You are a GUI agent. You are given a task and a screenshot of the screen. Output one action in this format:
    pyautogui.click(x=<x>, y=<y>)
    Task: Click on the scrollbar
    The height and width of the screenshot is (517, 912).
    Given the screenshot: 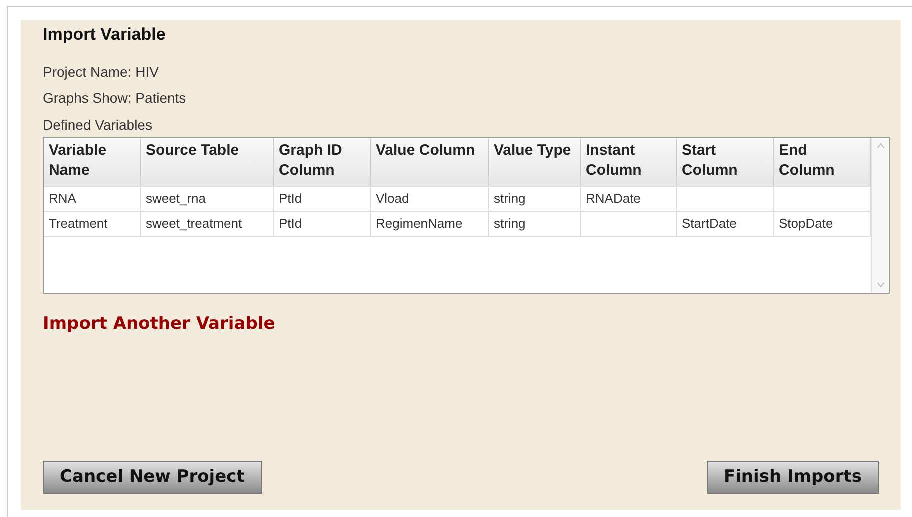 What is the action you would take?
    pyautogui.click(x=880, y=215)
    